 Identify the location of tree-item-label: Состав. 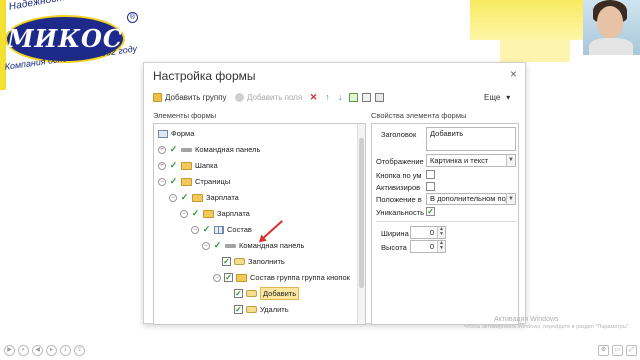
(239, 229).